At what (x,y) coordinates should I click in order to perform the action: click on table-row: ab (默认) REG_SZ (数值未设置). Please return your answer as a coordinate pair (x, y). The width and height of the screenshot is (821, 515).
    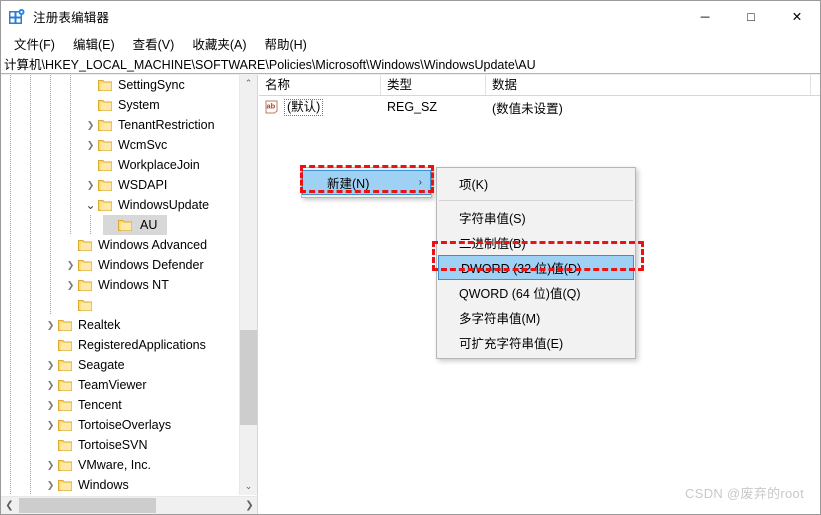
    Looking at the image, I should click on (539, 107).